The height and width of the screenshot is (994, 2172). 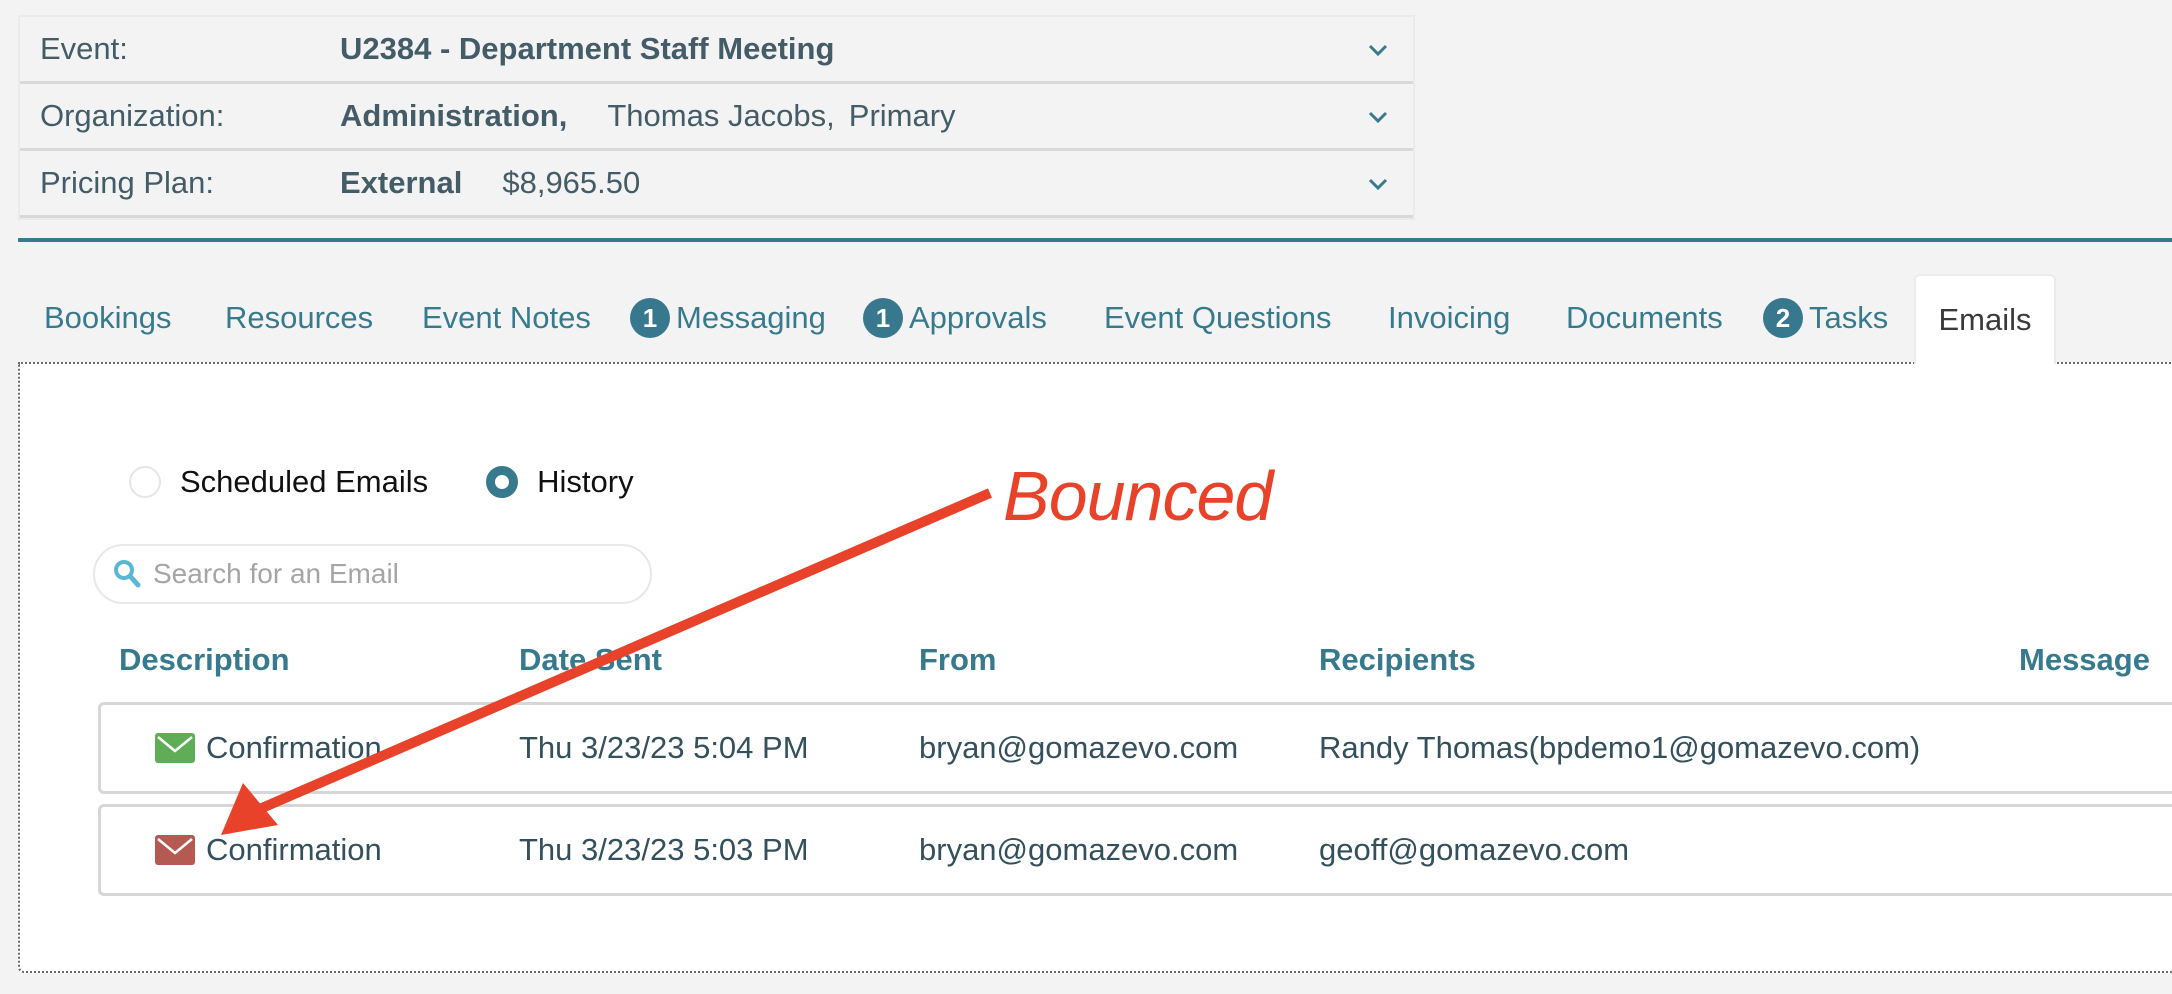 I want to click on messaging-count-badge: 1, so click(x=650, y=318).